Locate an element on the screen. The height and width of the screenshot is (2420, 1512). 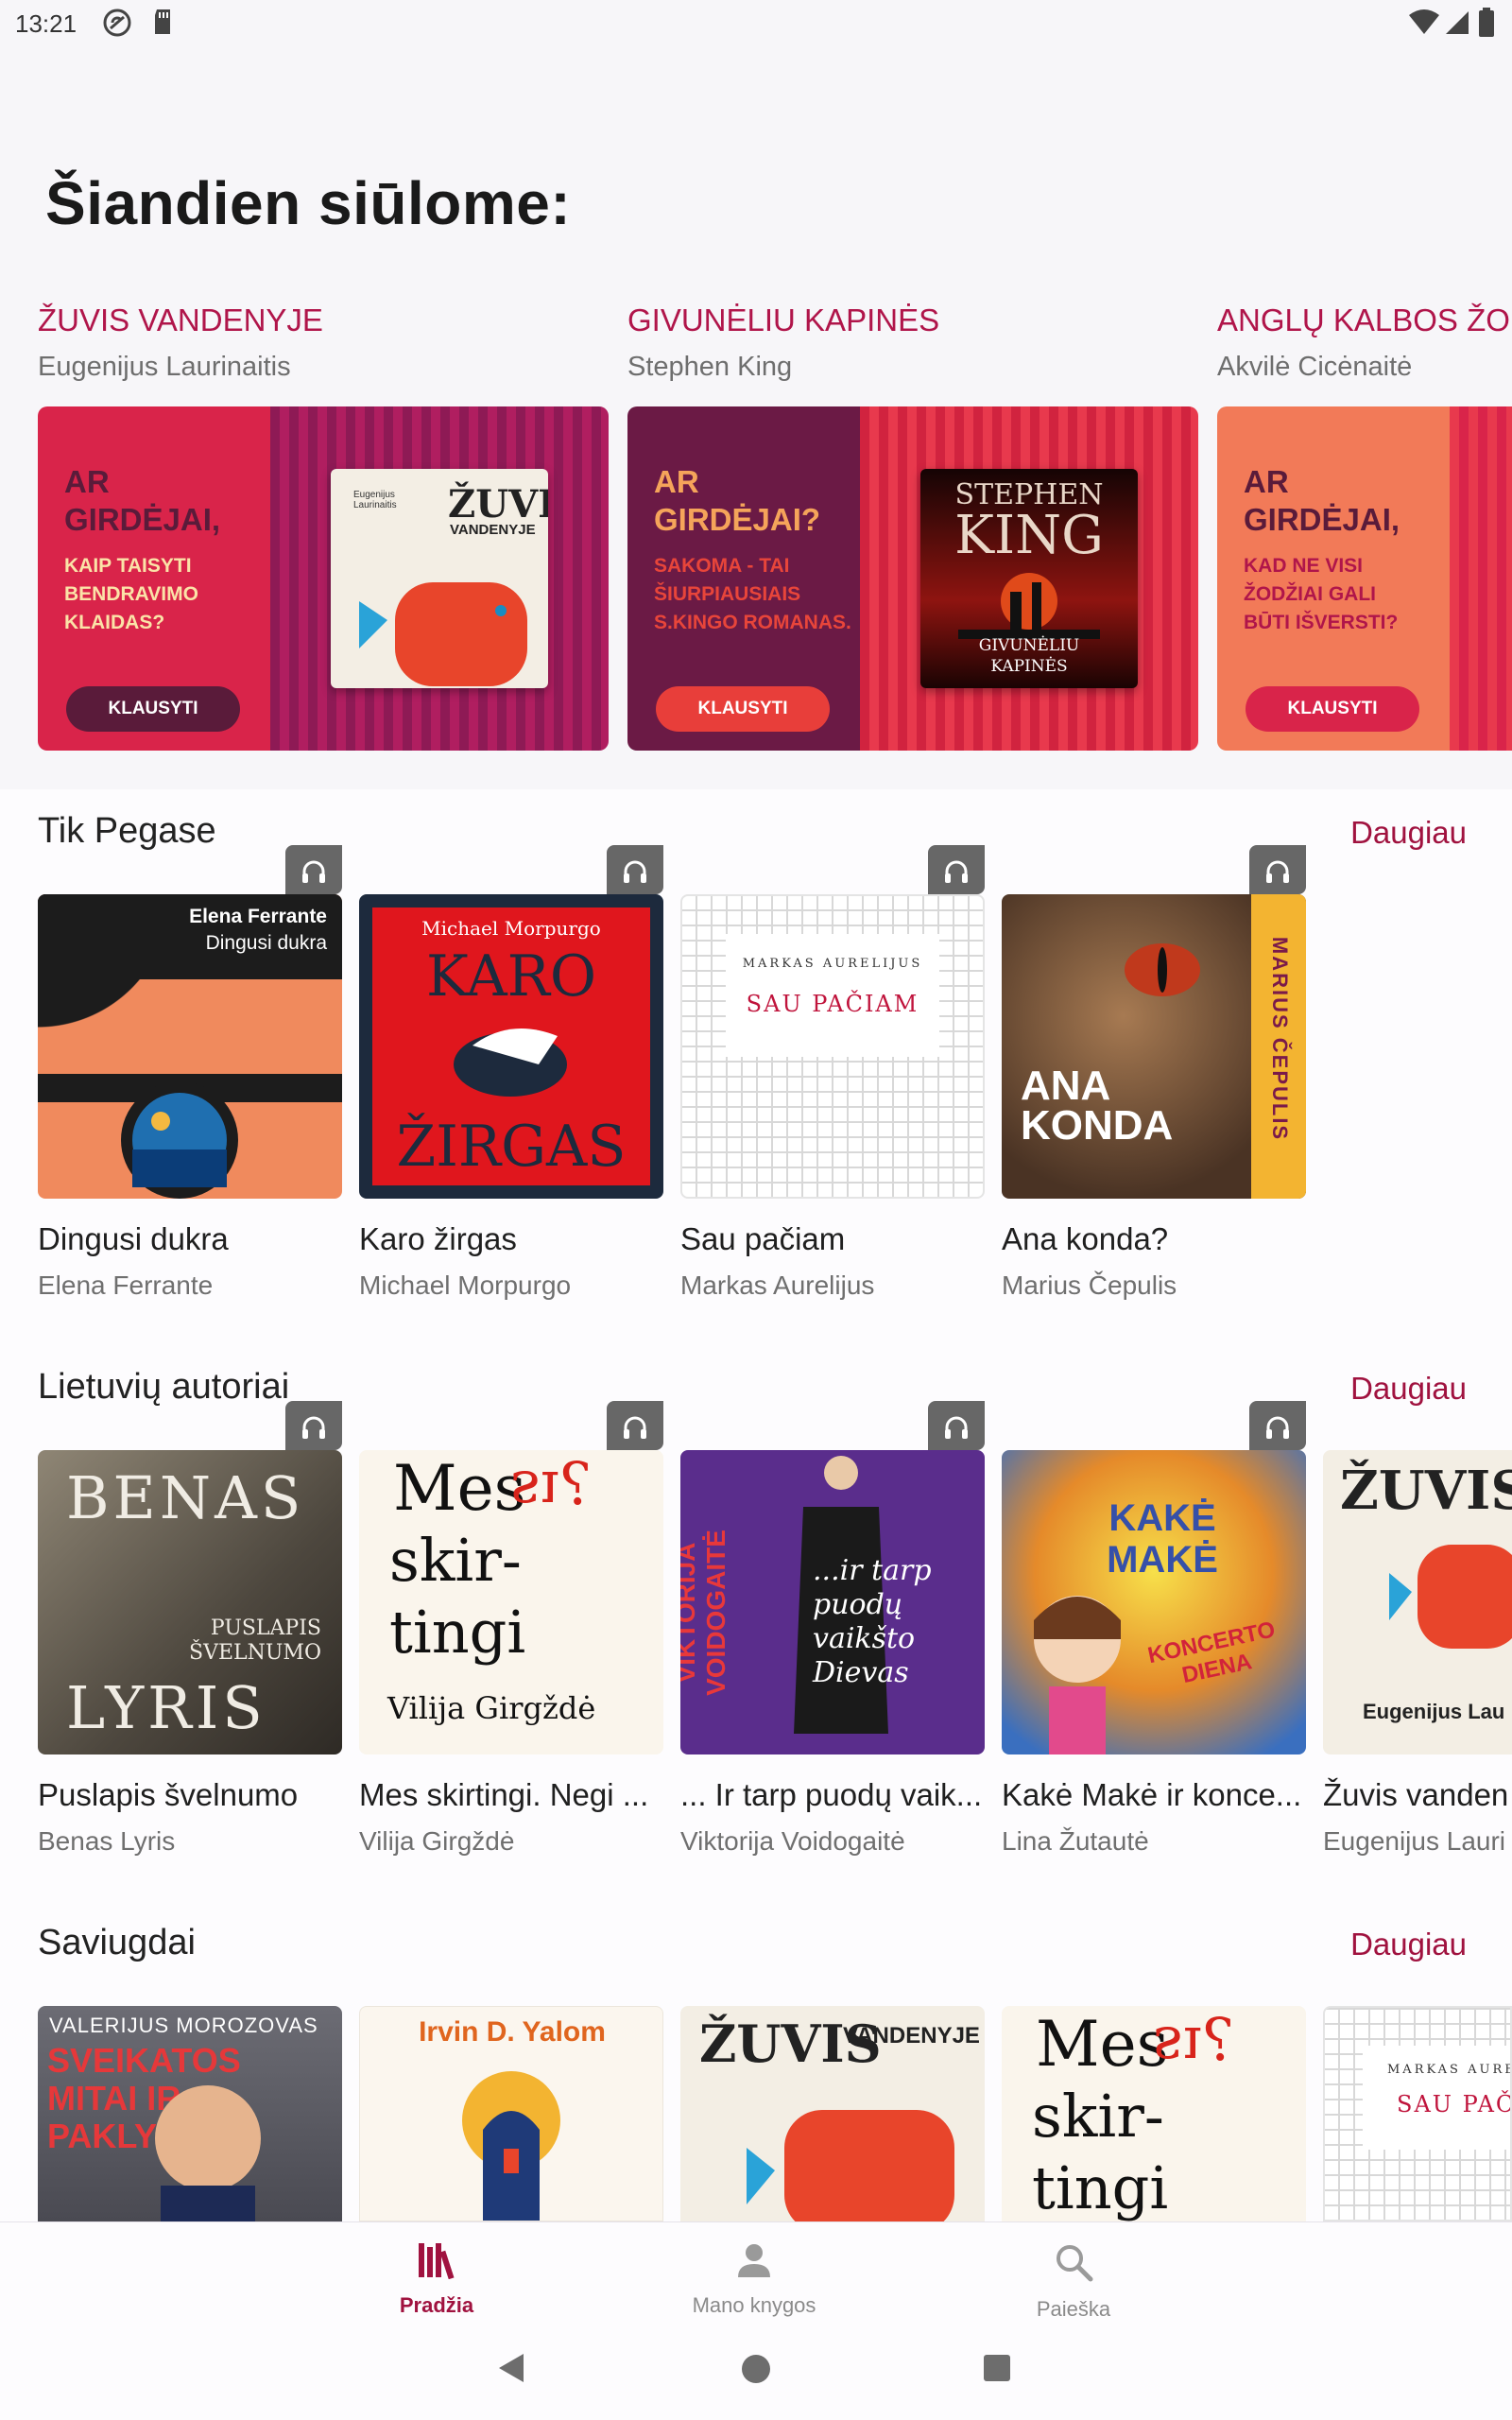
cover-title: BENAS is located at coordinates (185, 1497).